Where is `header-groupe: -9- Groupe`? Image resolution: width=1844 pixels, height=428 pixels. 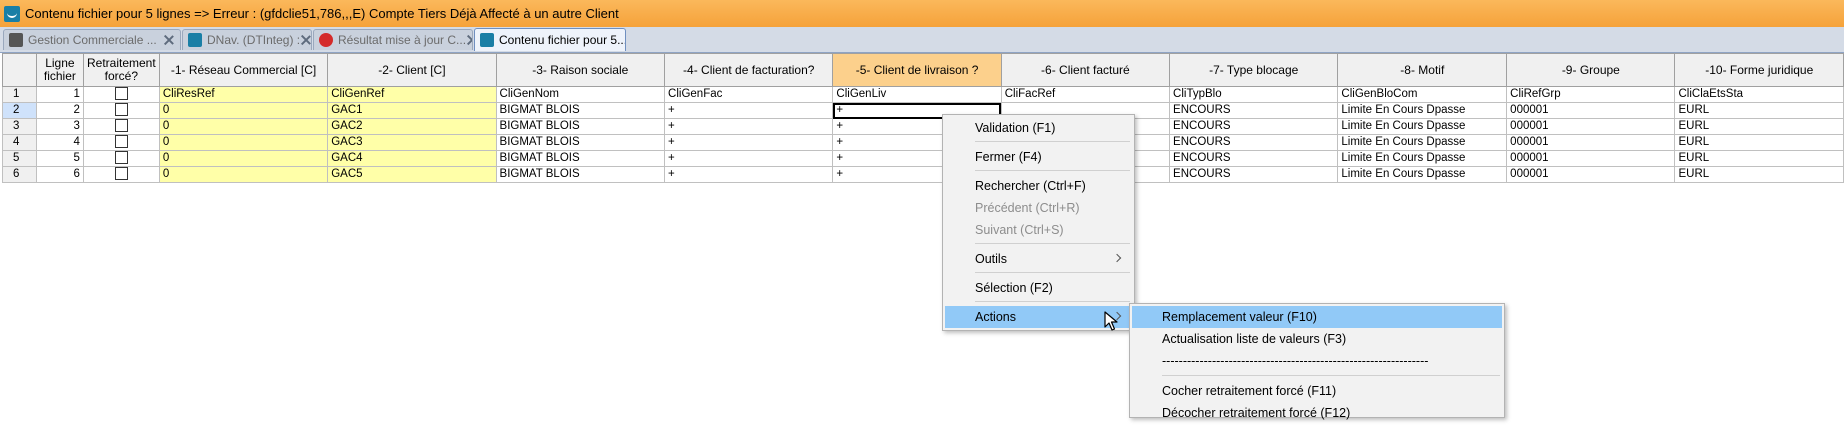
header-groupe: -9- Groupe is located at coordinates (1591, 70).